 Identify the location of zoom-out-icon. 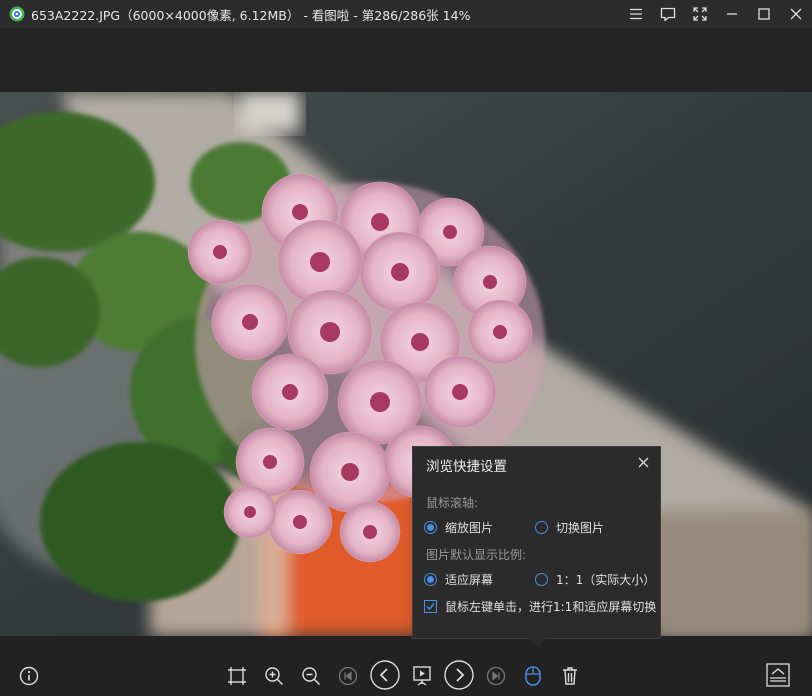
(311, 676).